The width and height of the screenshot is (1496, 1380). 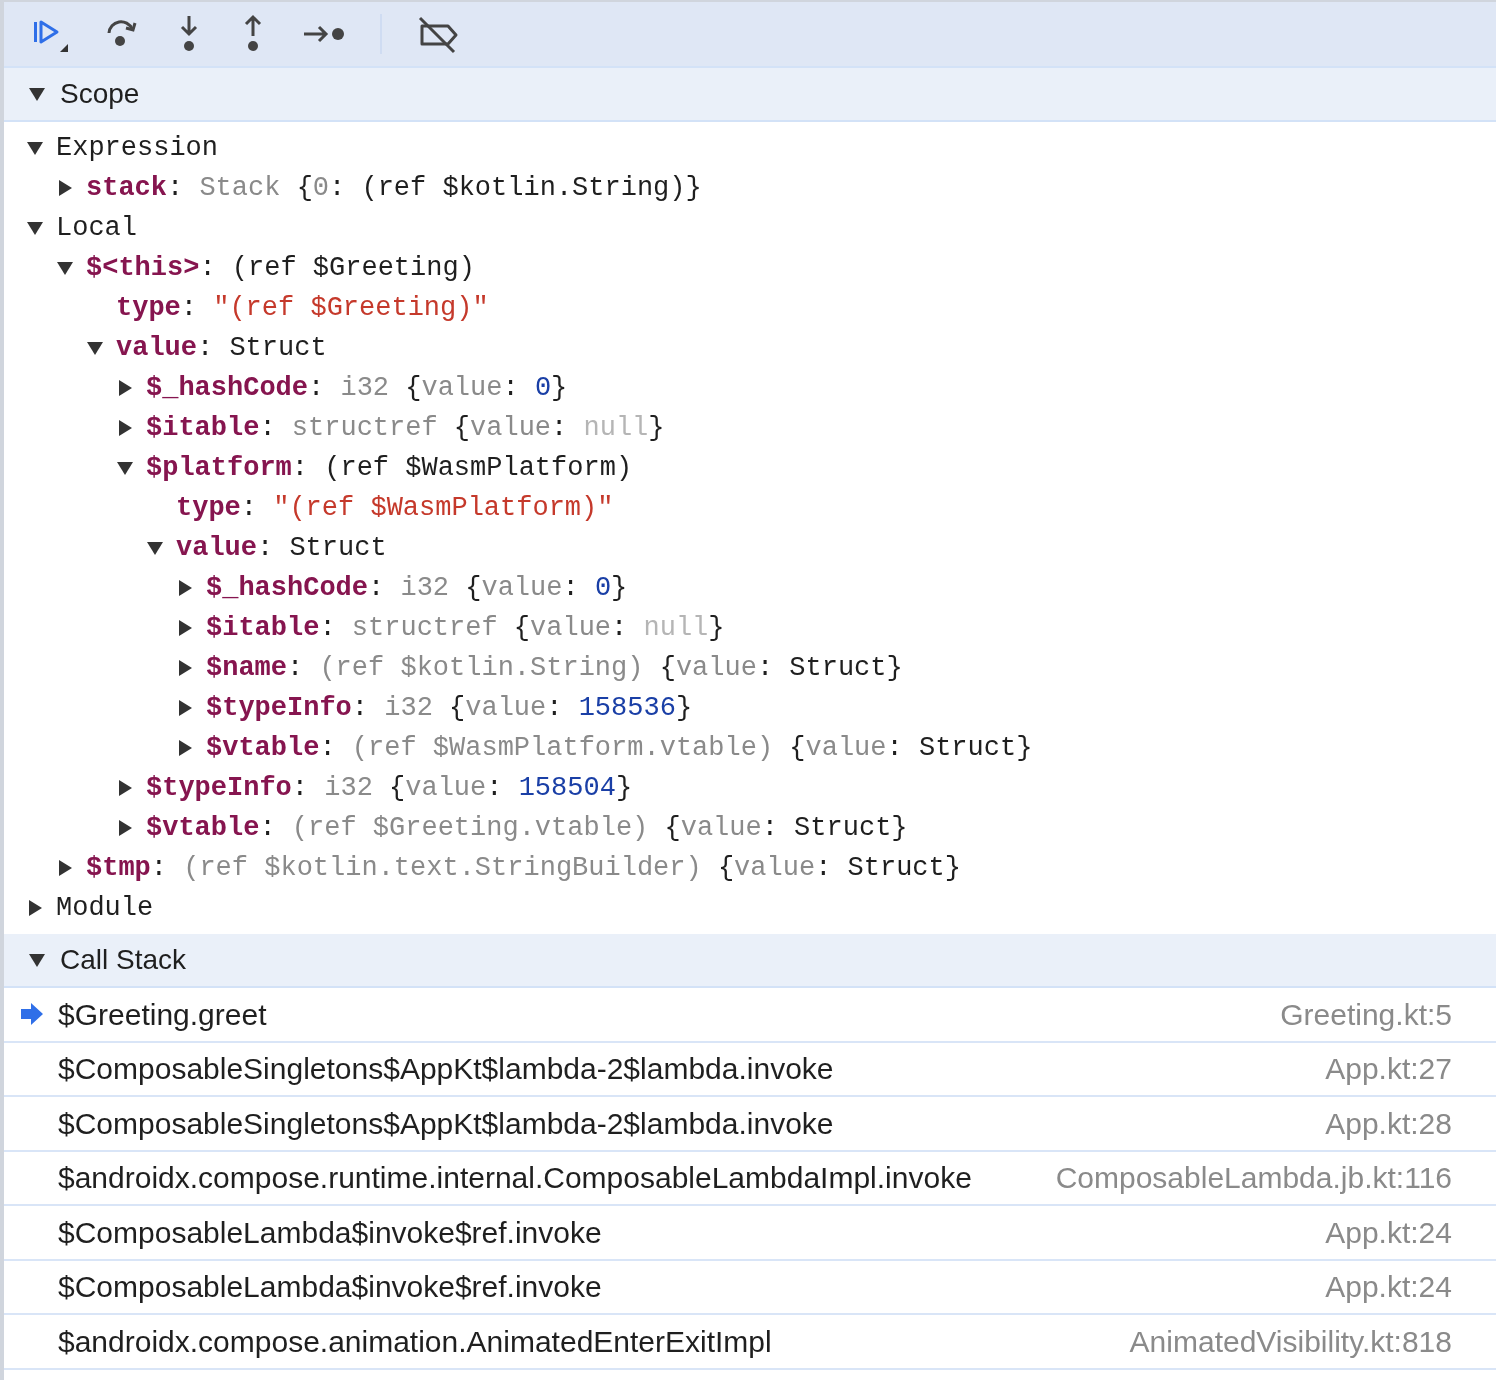 I want to click on scope-section-label: Module, so click(x=105, y=908).